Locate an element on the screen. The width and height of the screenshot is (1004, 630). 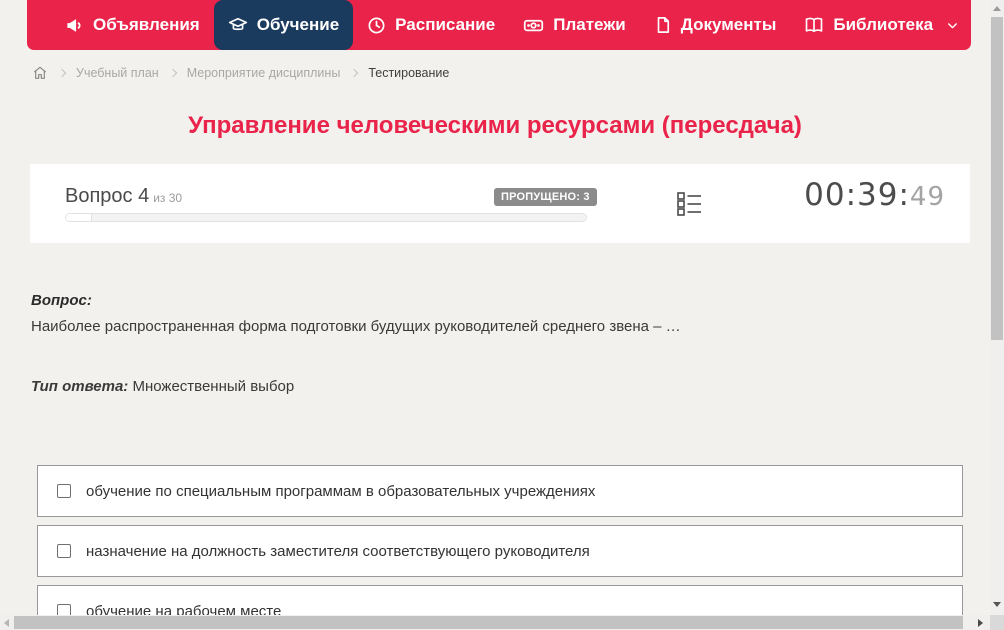
chevron-down-icon is located at coordinates (952, 25).